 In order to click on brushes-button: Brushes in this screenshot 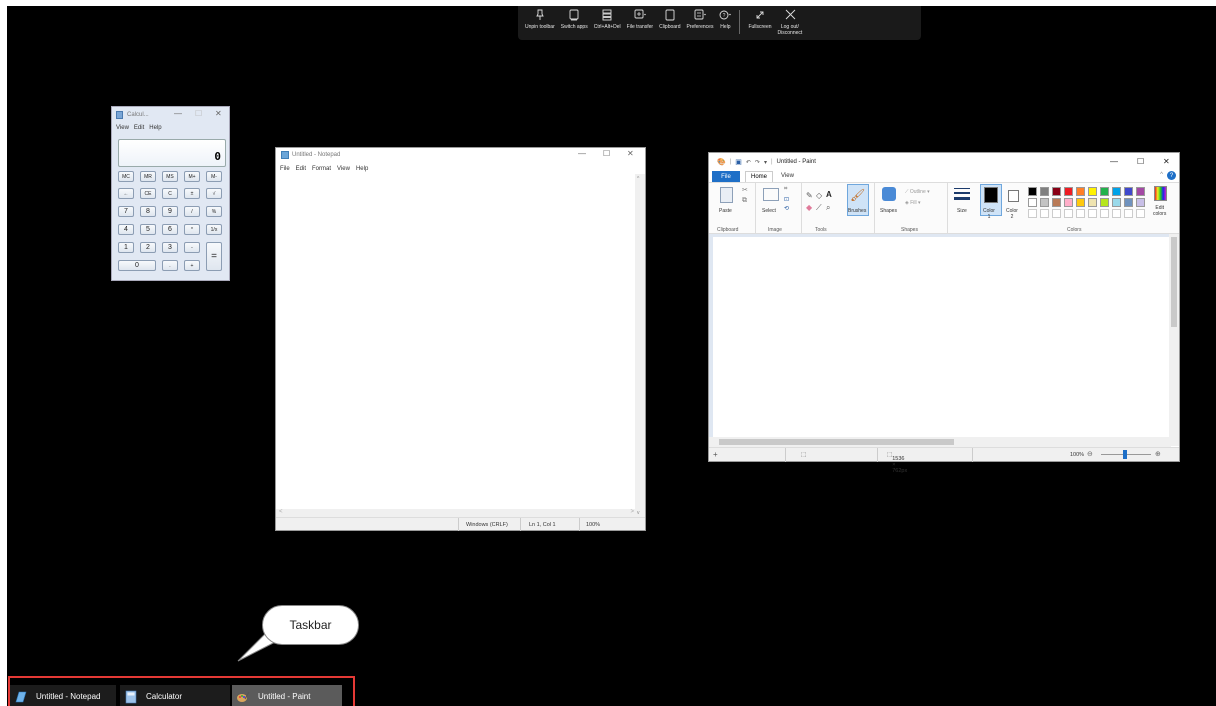, I will do `click(857, 211)`.